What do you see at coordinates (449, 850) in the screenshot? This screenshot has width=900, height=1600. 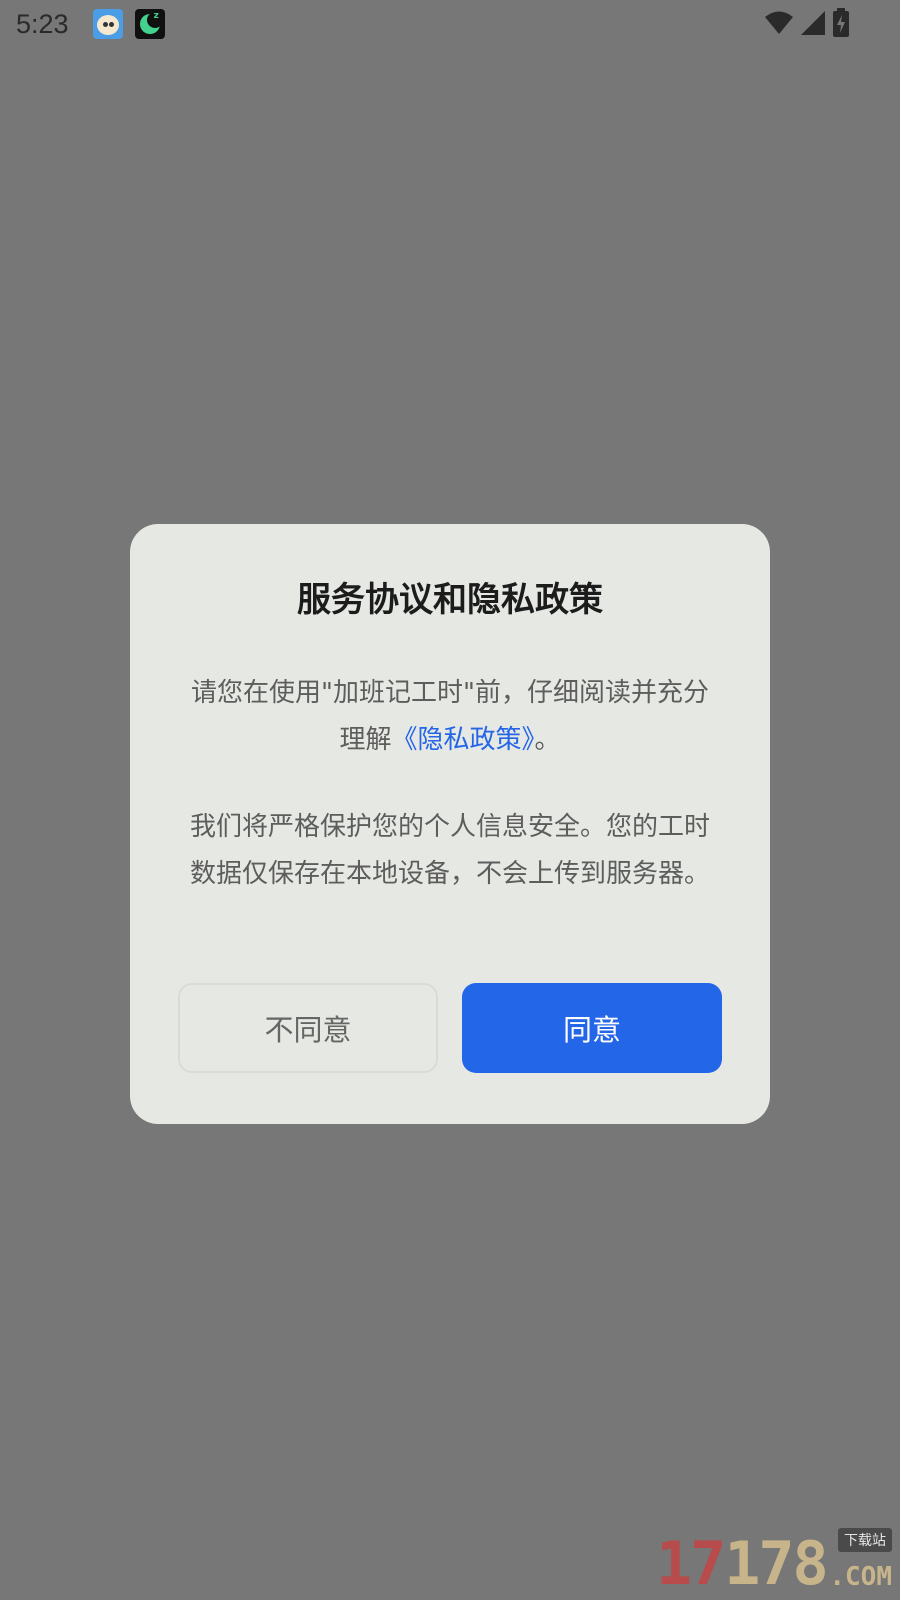 I see `dialog-paragraph-2: 我们将严格保护您的个人信息安全。您的工时数据仅保存在本地设备，不会上传到服务器。` at bounding box center [449, 850].